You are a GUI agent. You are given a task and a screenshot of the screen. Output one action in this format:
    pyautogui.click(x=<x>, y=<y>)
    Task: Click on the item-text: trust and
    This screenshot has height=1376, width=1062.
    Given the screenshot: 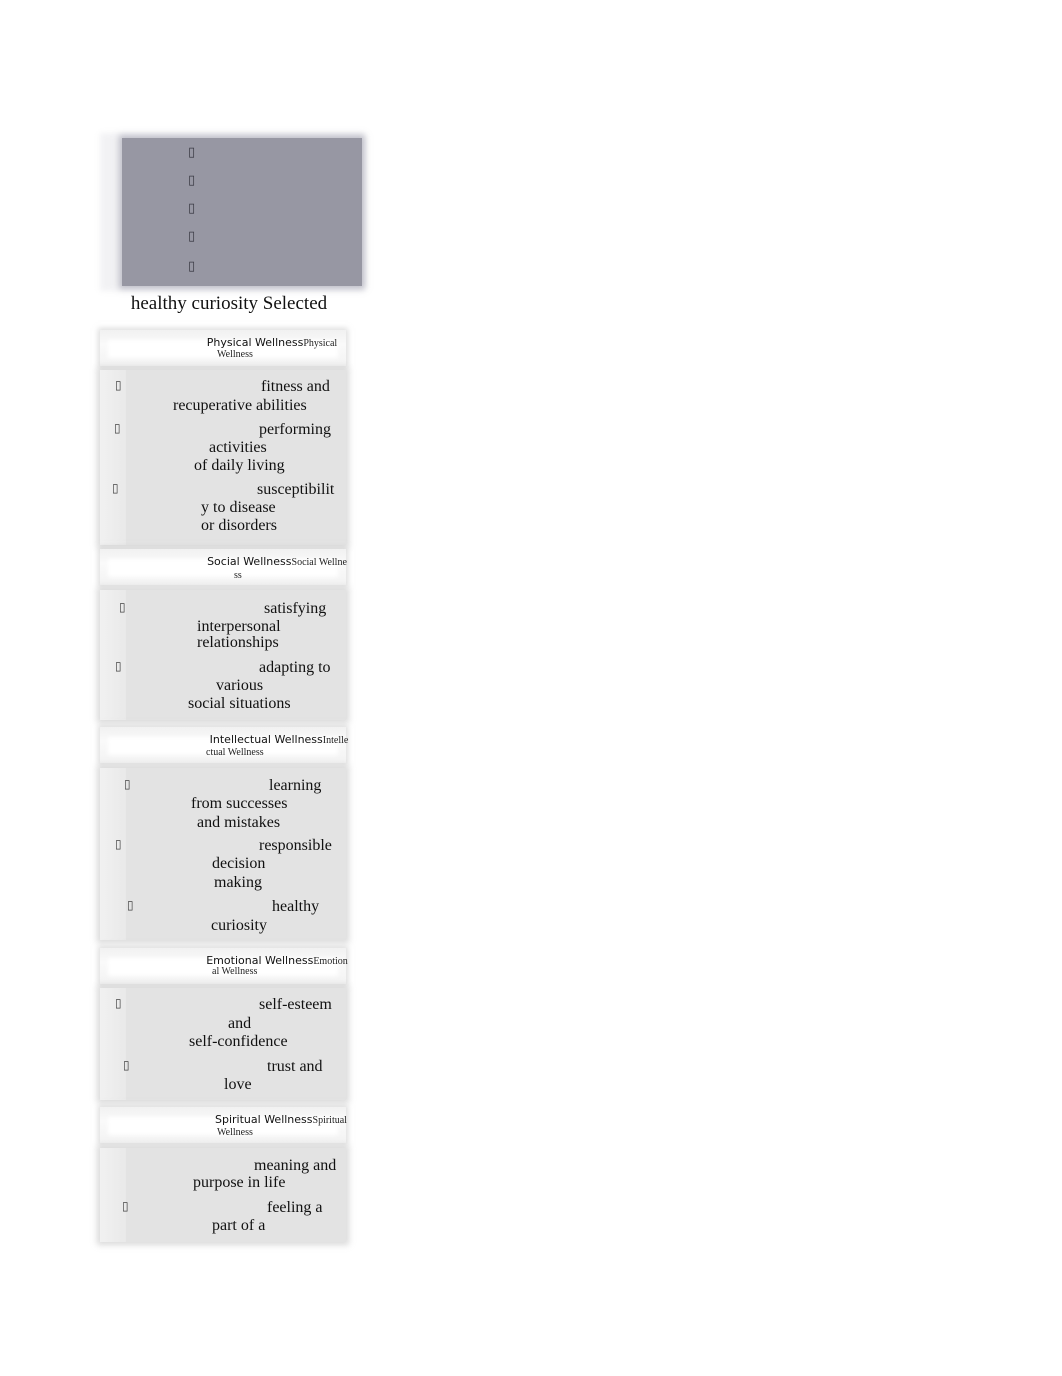 What is the action you would take?
    pyautogui.click(x=295, y=1066)
    